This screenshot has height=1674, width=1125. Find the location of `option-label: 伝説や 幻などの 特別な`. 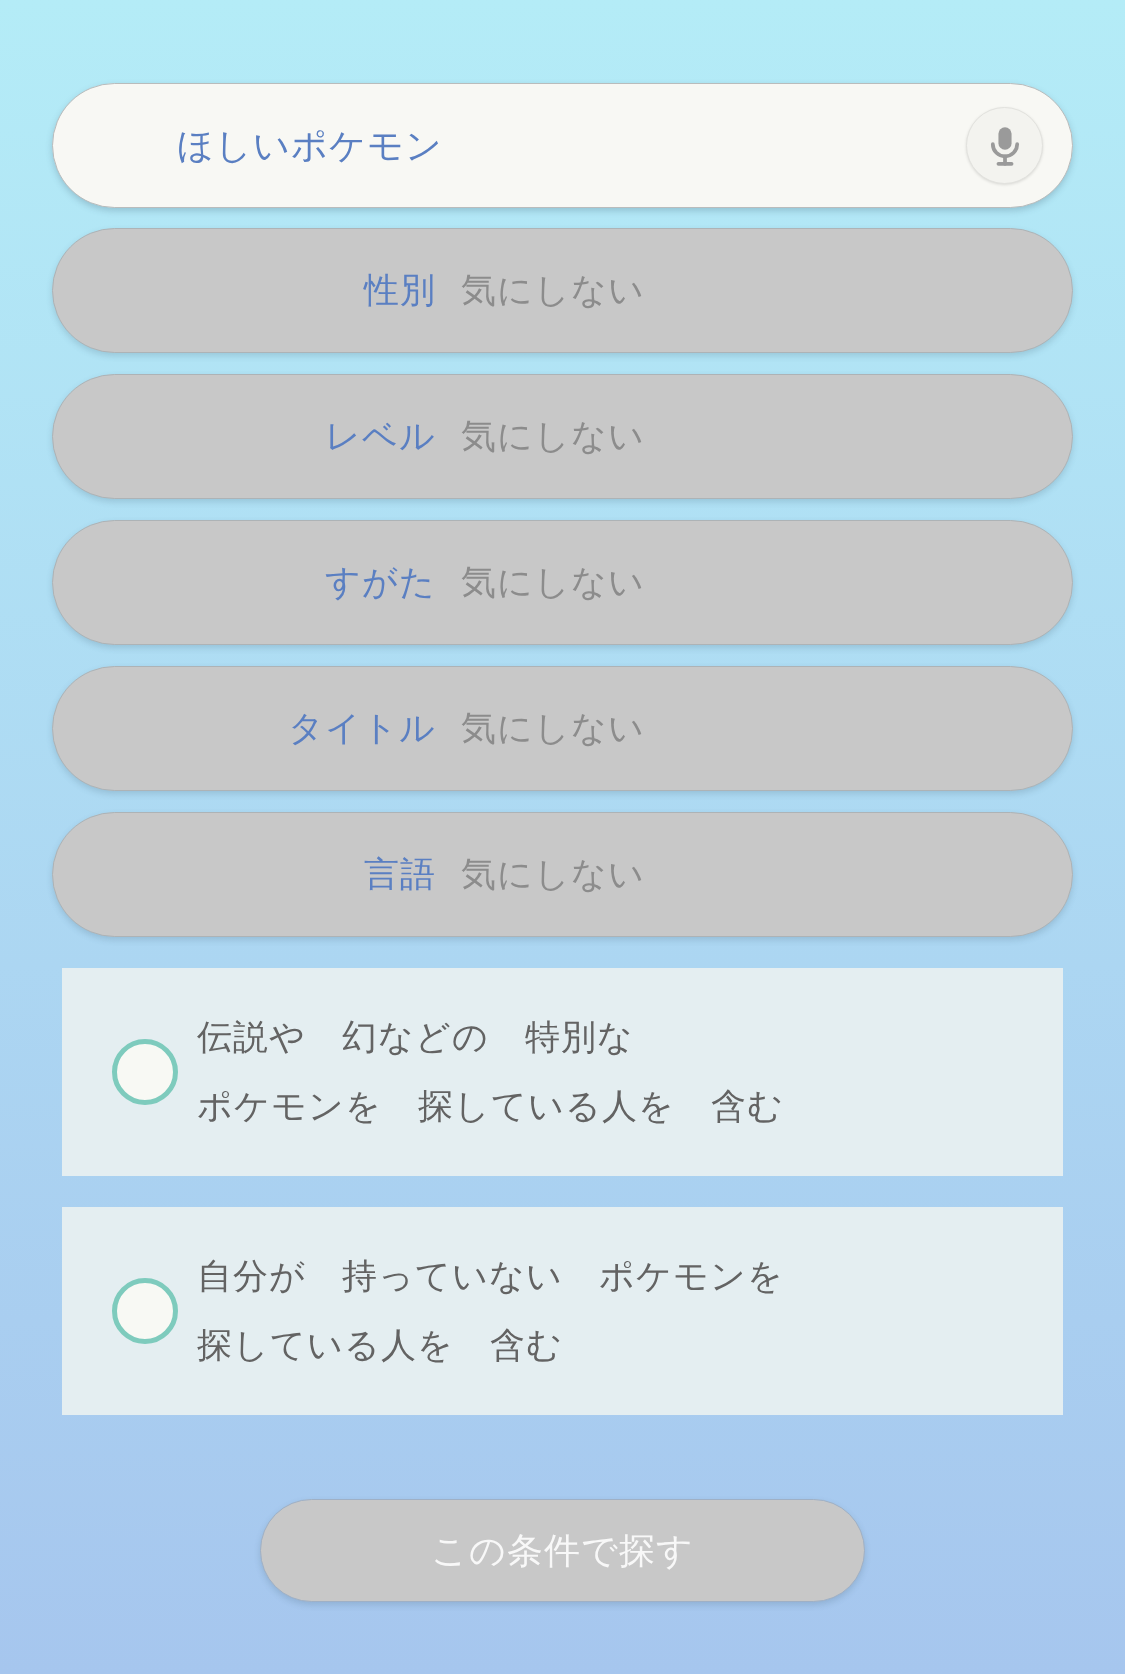

option-label: 伝説や 幻などの 特別な is located at coordinates (416, 1037).